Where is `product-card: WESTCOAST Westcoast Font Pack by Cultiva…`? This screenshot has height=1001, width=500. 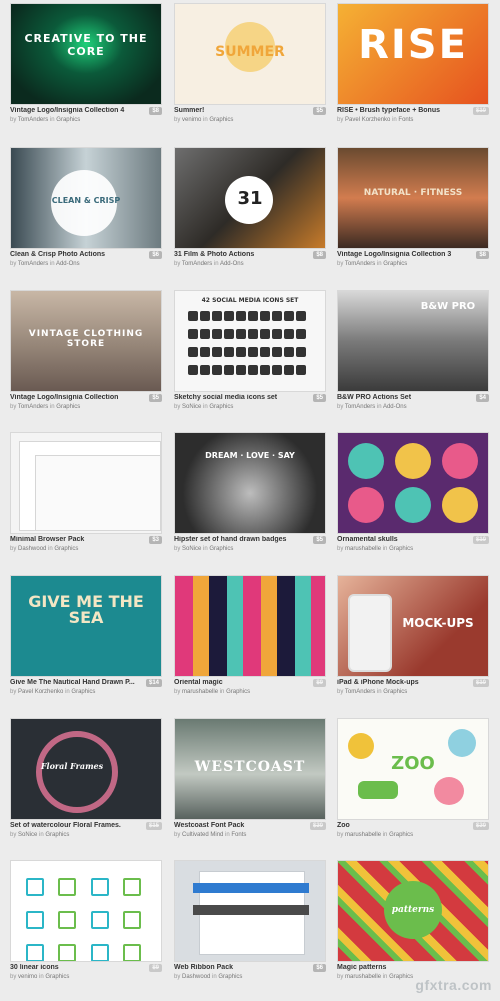
product-card: WESTCOAST Westcoast Font Pack by Cultiva… is located at coordinates (250, 786).